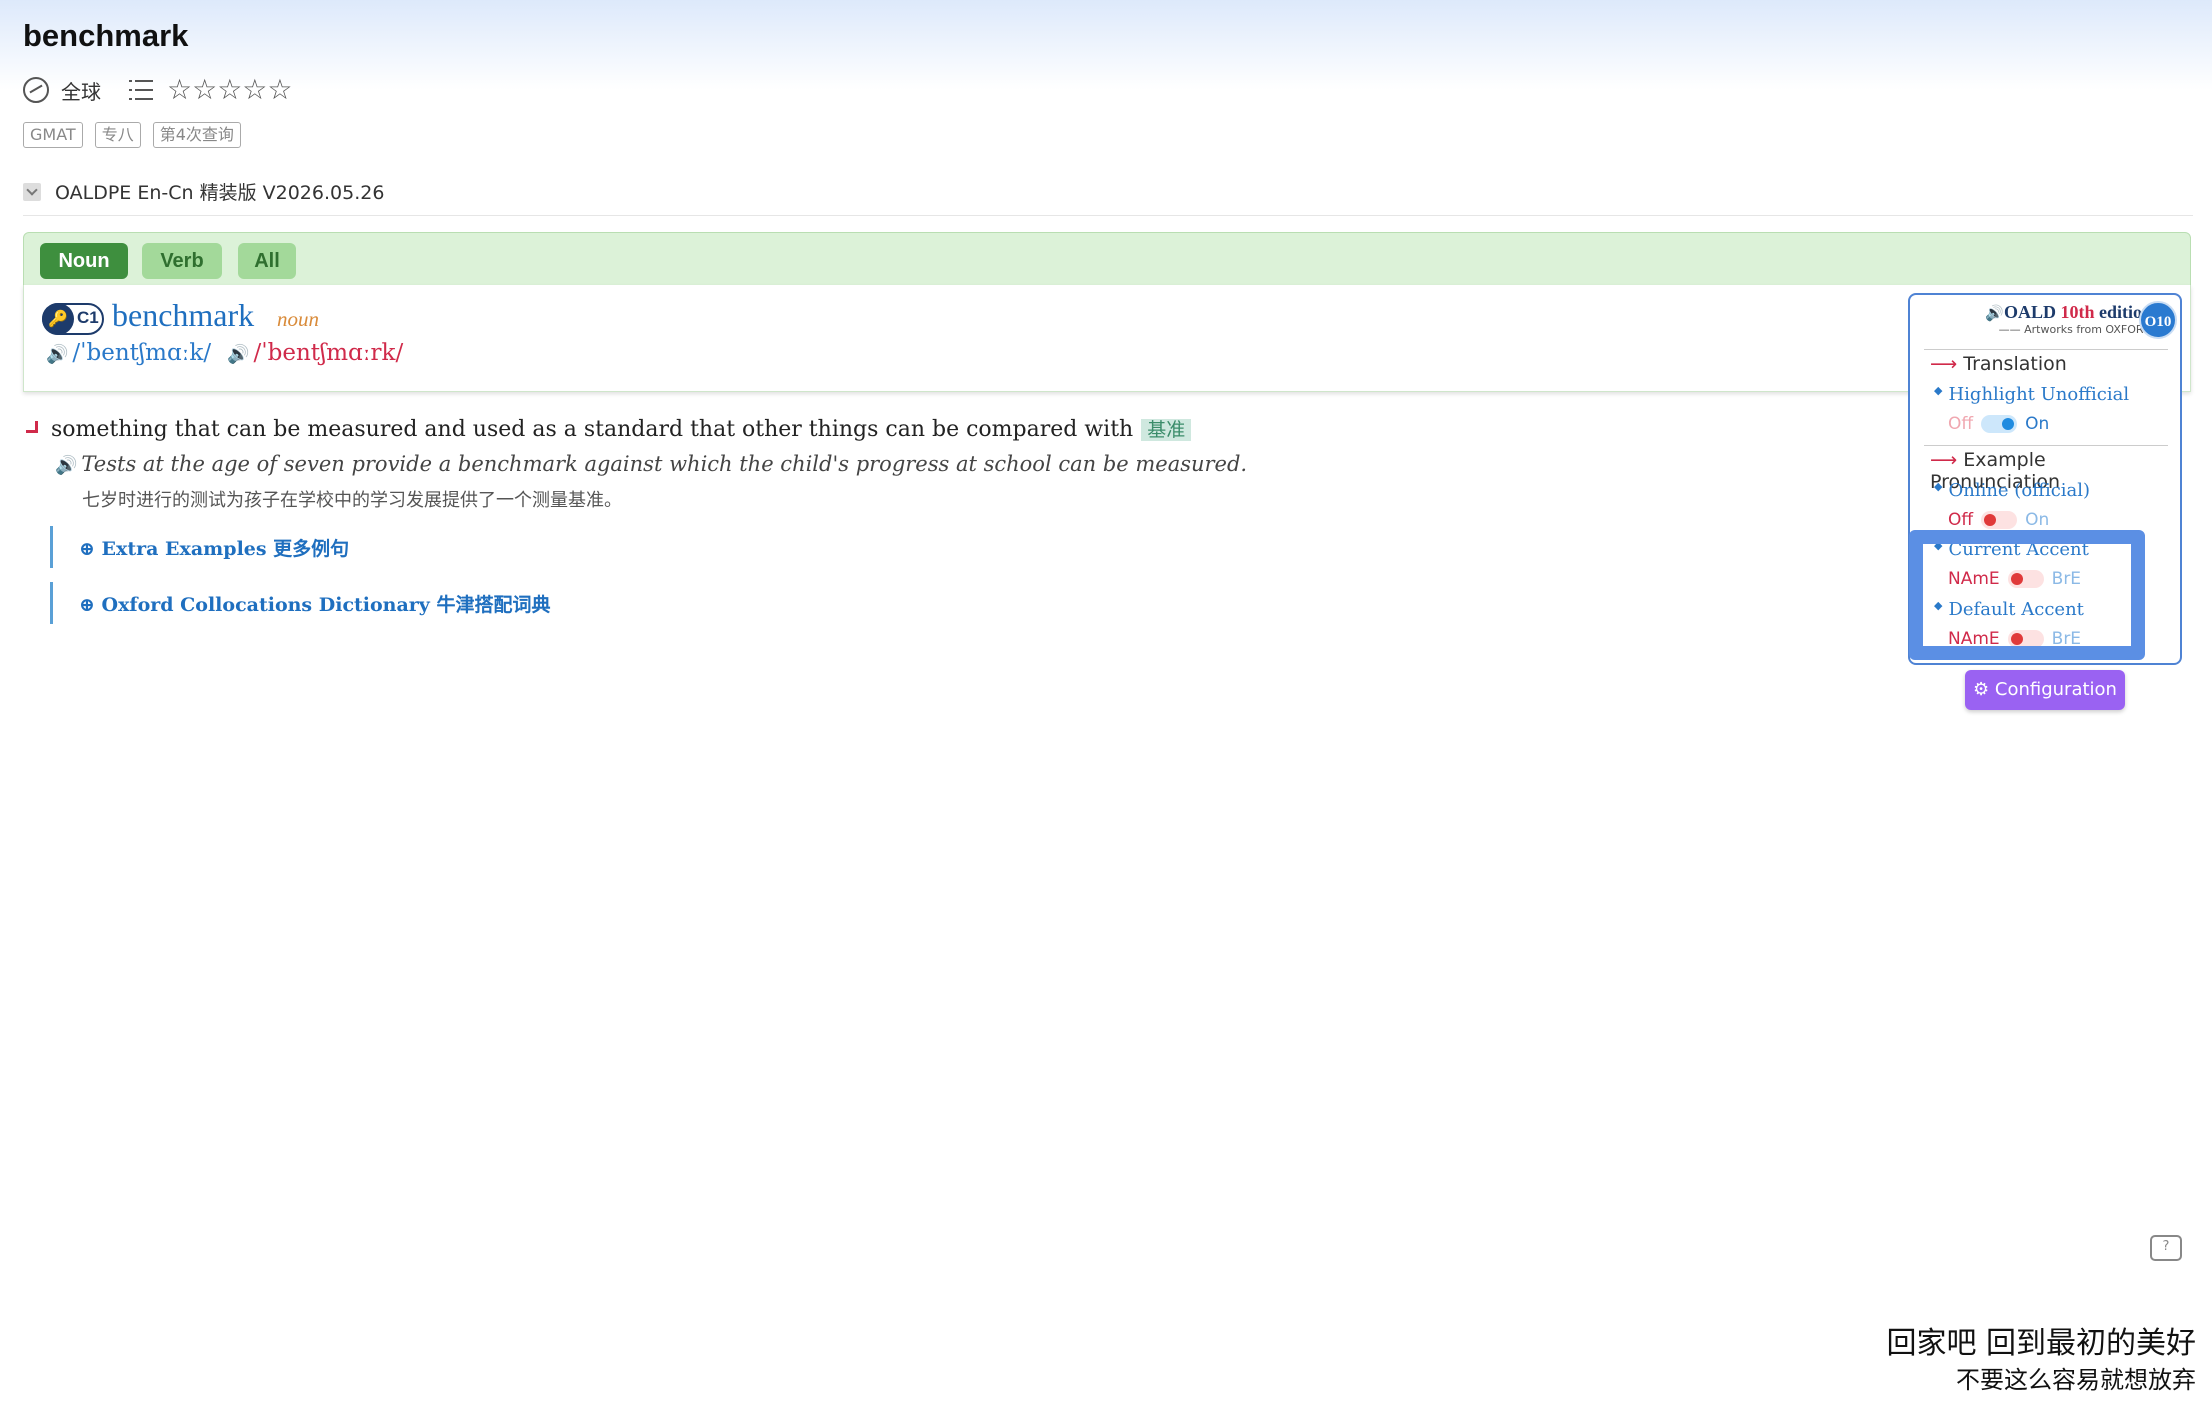 This screenshot has height=1408, width=2212. What do you see at coordinates (298, 319) in the screenshot?
I see `part-of-speech: noun` at bounding box center [298, 319].